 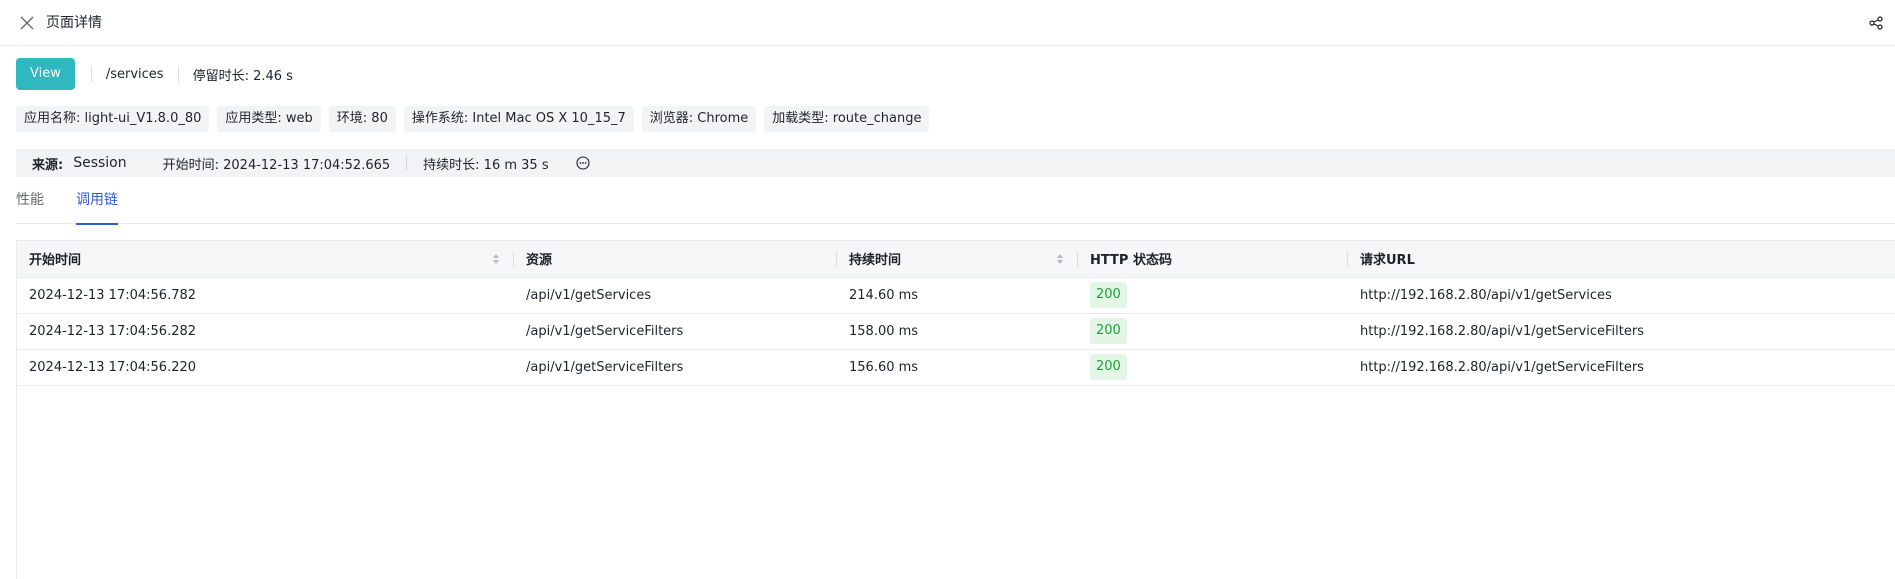 I want to click on column-header-label: 请求URL, so click(x=1387, y=261).